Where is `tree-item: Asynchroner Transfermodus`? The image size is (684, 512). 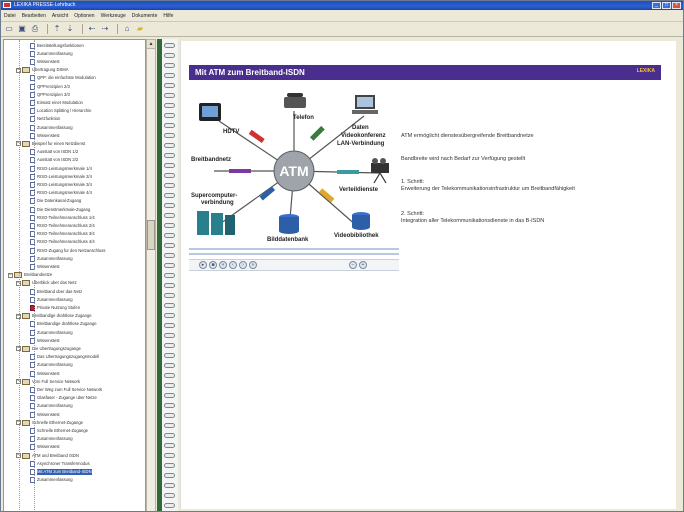 tree-item: Asynchroner Transfermodus is located at coordinates (60, 463).